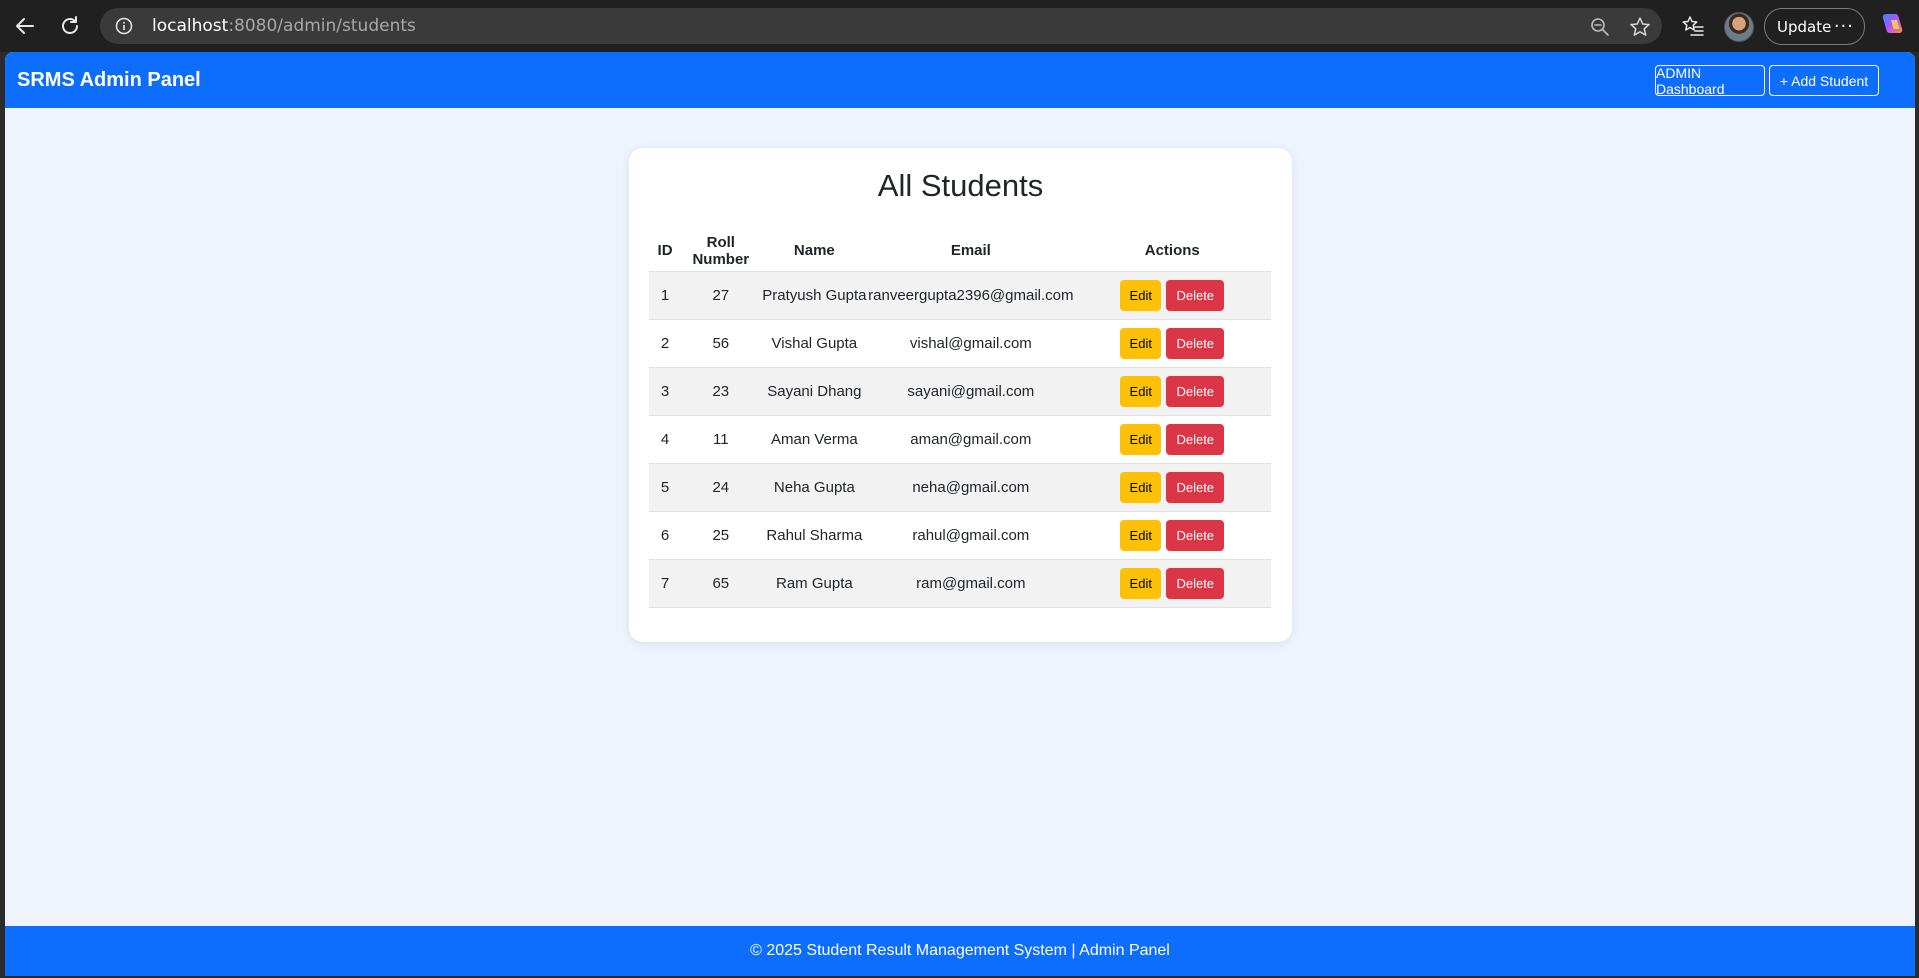  Describe the element at coordinates (1892, 25) in the screenshot. I see `copilot-icon` at that location.